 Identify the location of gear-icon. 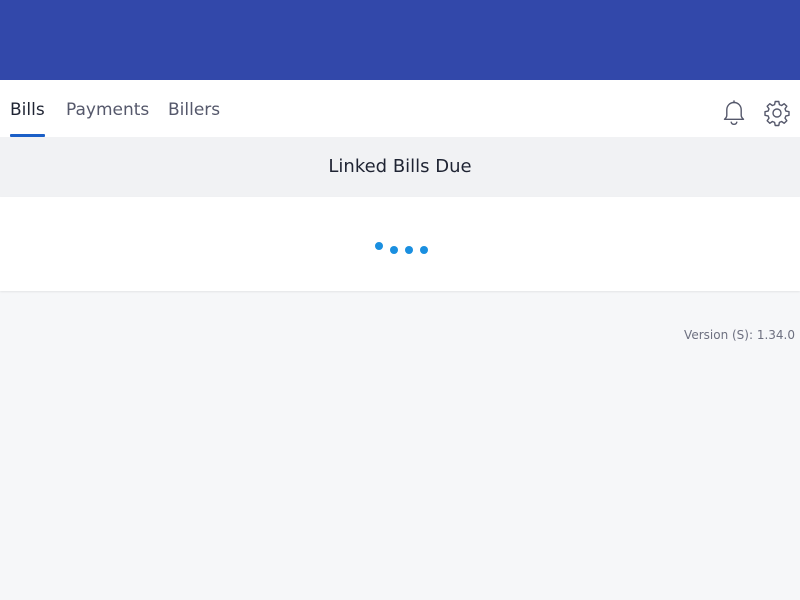
(777, 113).